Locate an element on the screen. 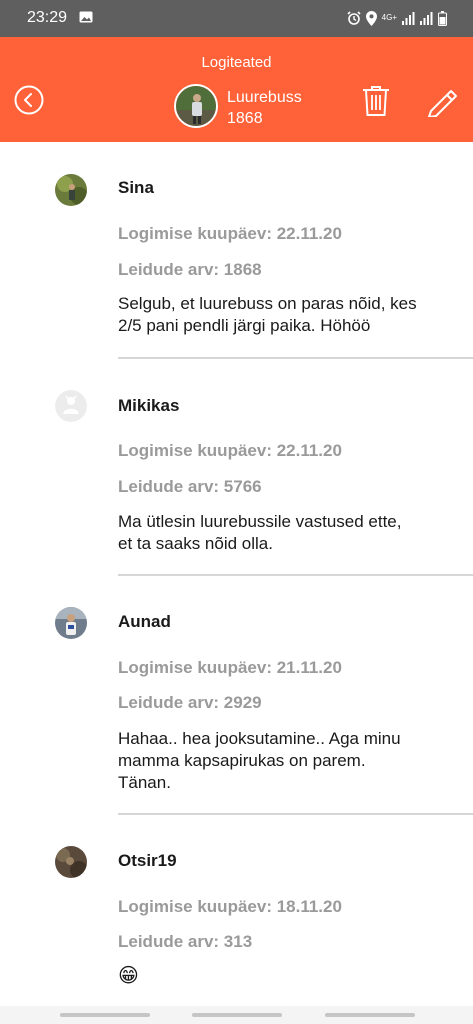 The width and height of the screenshot is (473, 1024). log-find-count: Leidude arv: 313 is located at coordinates (185, 941).